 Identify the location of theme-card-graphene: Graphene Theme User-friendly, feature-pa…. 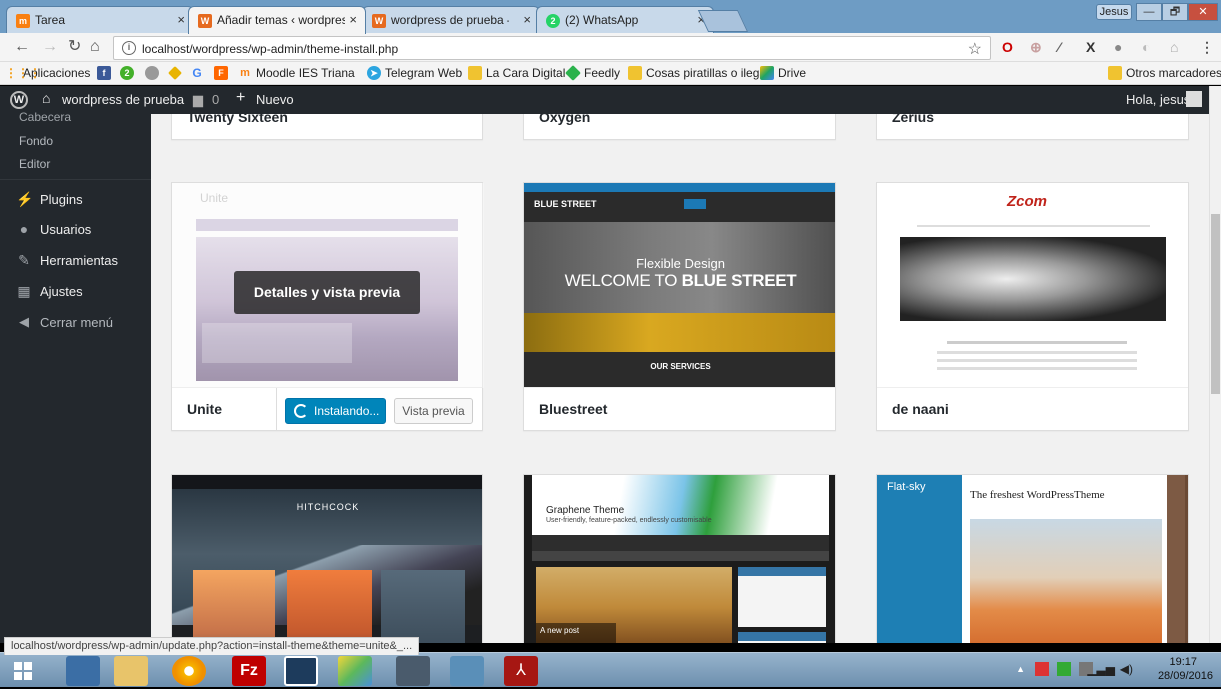
(679, 558).